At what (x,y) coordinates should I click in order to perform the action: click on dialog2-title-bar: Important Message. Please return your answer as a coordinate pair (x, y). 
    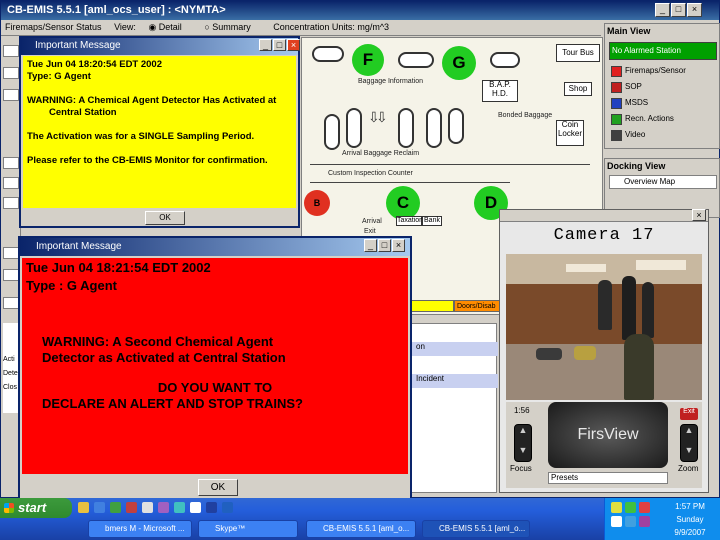
    Looking at the image, I should click on (215, 247).